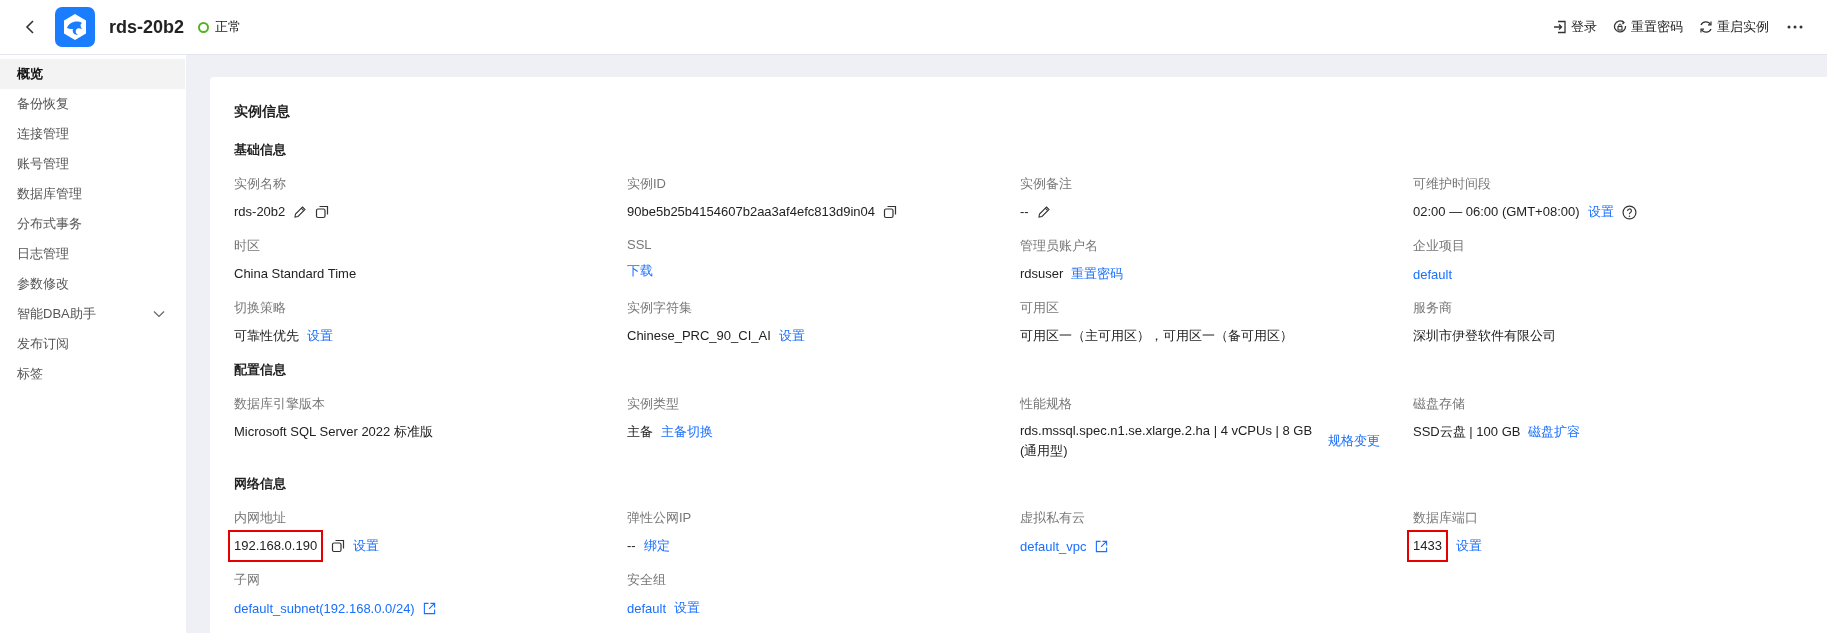 The width and height of the screenshot is (1827, 633). What do you see at coordinates (92, 344) in the screenshot?
I see `sidebar-item: 发布订阅` at bounding box center [92, 344].